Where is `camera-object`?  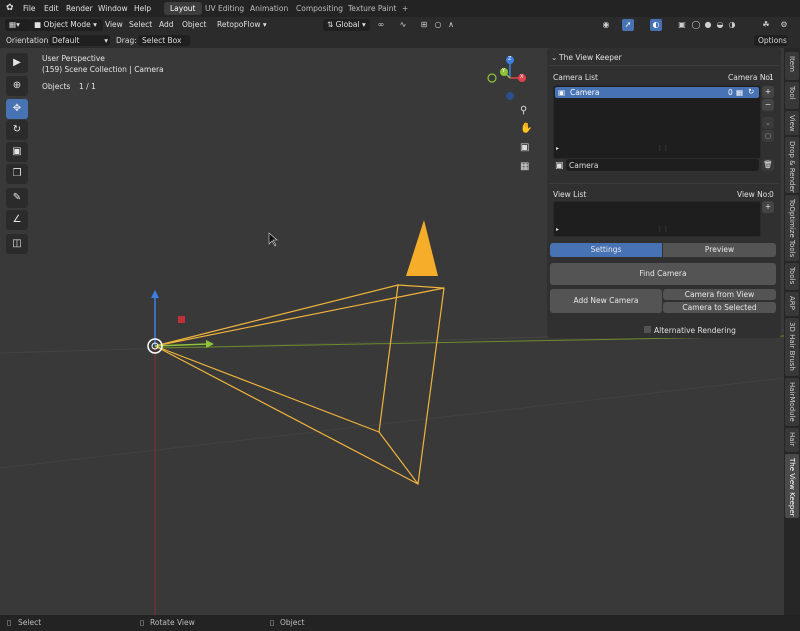 camera-object is located at coordinates (299, 385).